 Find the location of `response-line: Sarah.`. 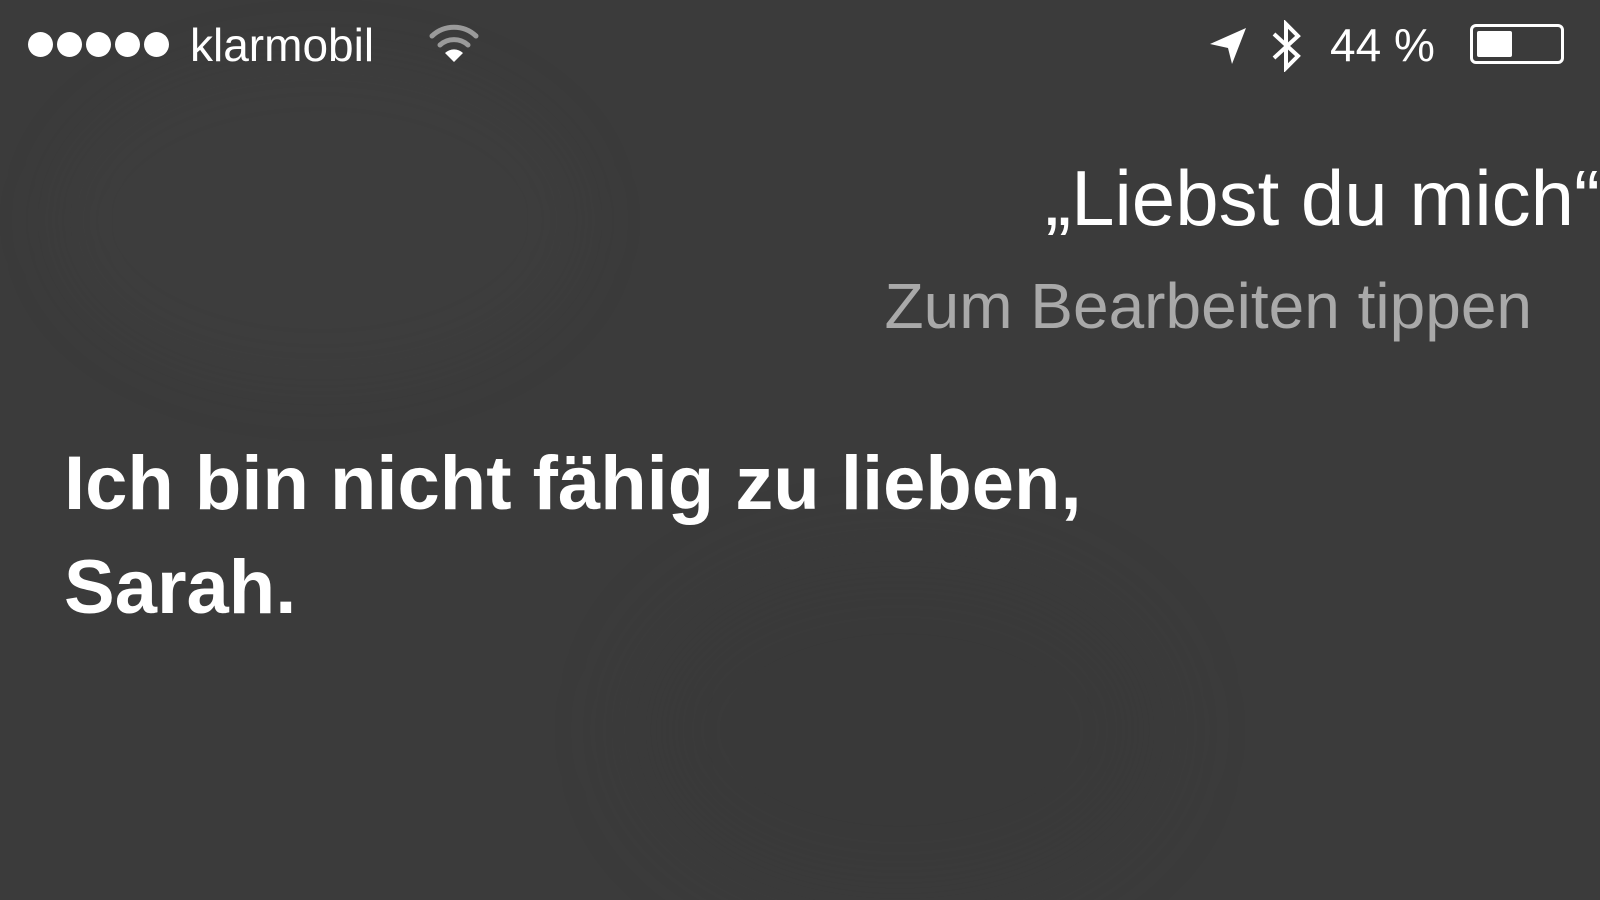

response-line: Sarah. is located at coordinates (180, 587).